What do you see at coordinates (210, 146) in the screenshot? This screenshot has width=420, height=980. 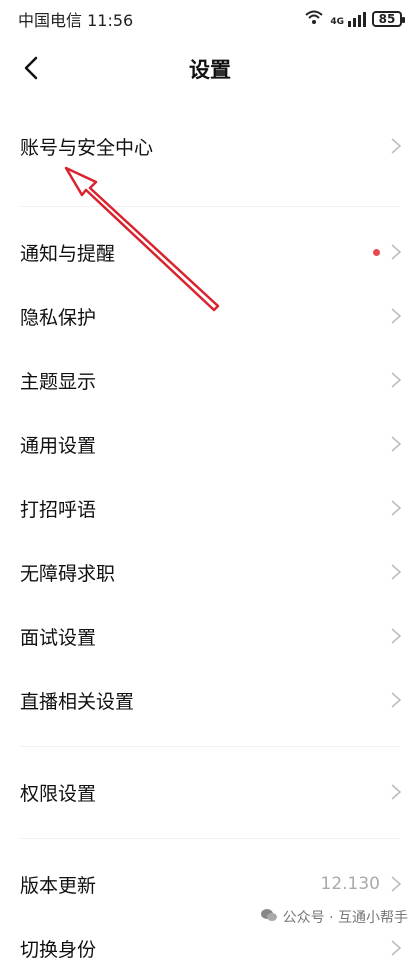 I see `settings-item-account-security: 账号与安全中心` at bounding box center [210, 146].